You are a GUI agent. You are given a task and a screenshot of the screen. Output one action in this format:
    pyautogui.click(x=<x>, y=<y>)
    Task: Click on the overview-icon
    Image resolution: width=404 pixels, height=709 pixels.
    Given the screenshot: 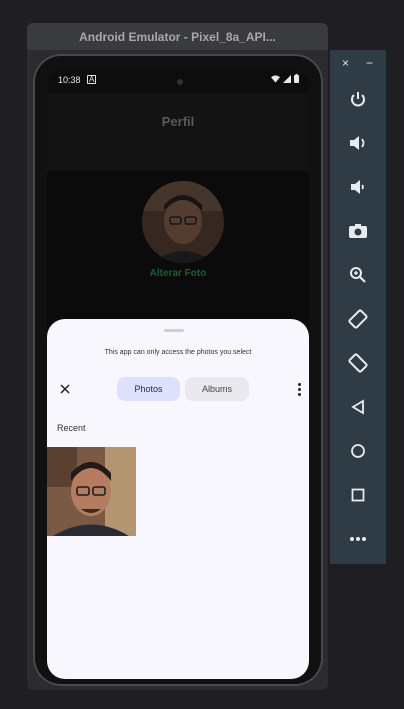 What is the action you would take?
    pyautogui.click(x=358, y=495)
    